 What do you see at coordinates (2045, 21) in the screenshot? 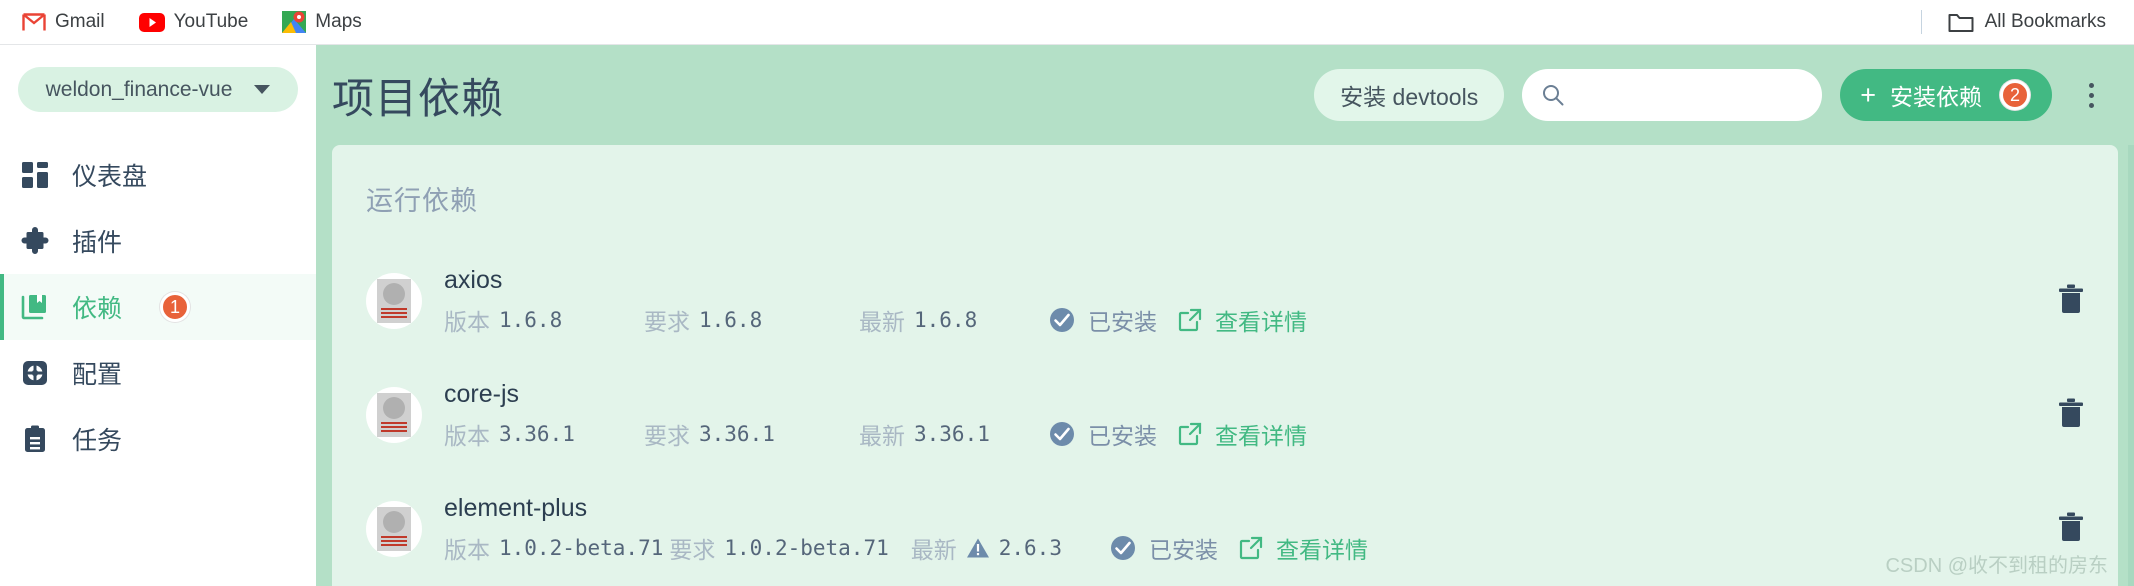
I see `all-bookmarks-label: All Bookmarks` at bounding box center [2045, 21].